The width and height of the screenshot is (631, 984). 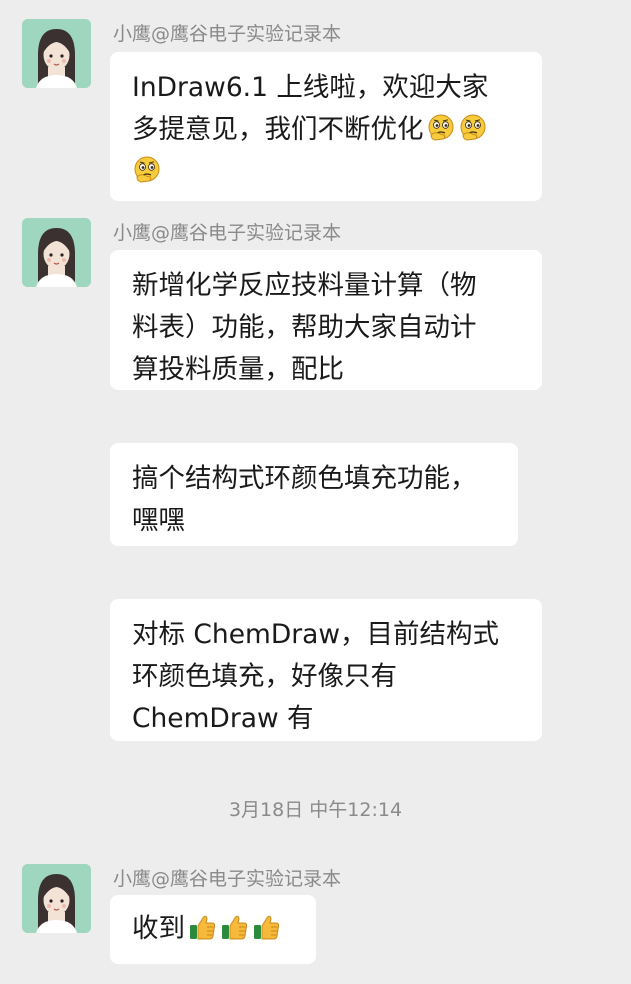 I want to click on message-text: 料表）功能，帮助大家自动计, so click(x=304, y=327).